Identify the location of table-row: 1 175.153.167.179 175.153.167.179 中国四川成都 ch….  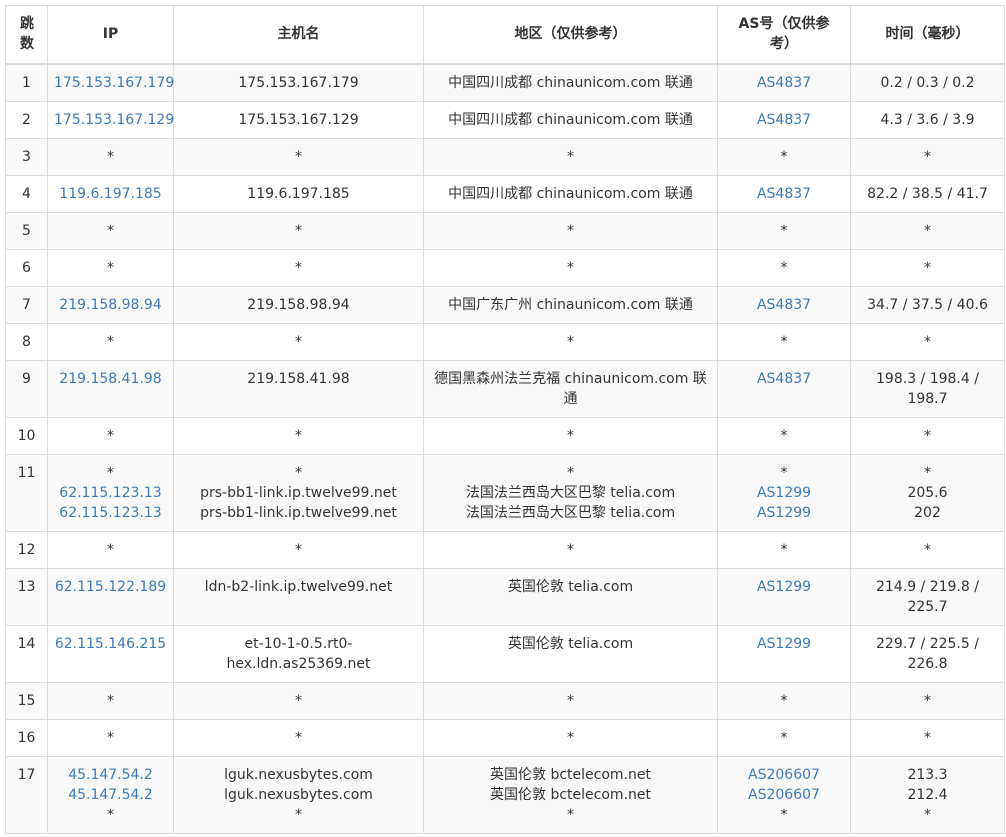
(505, 82).